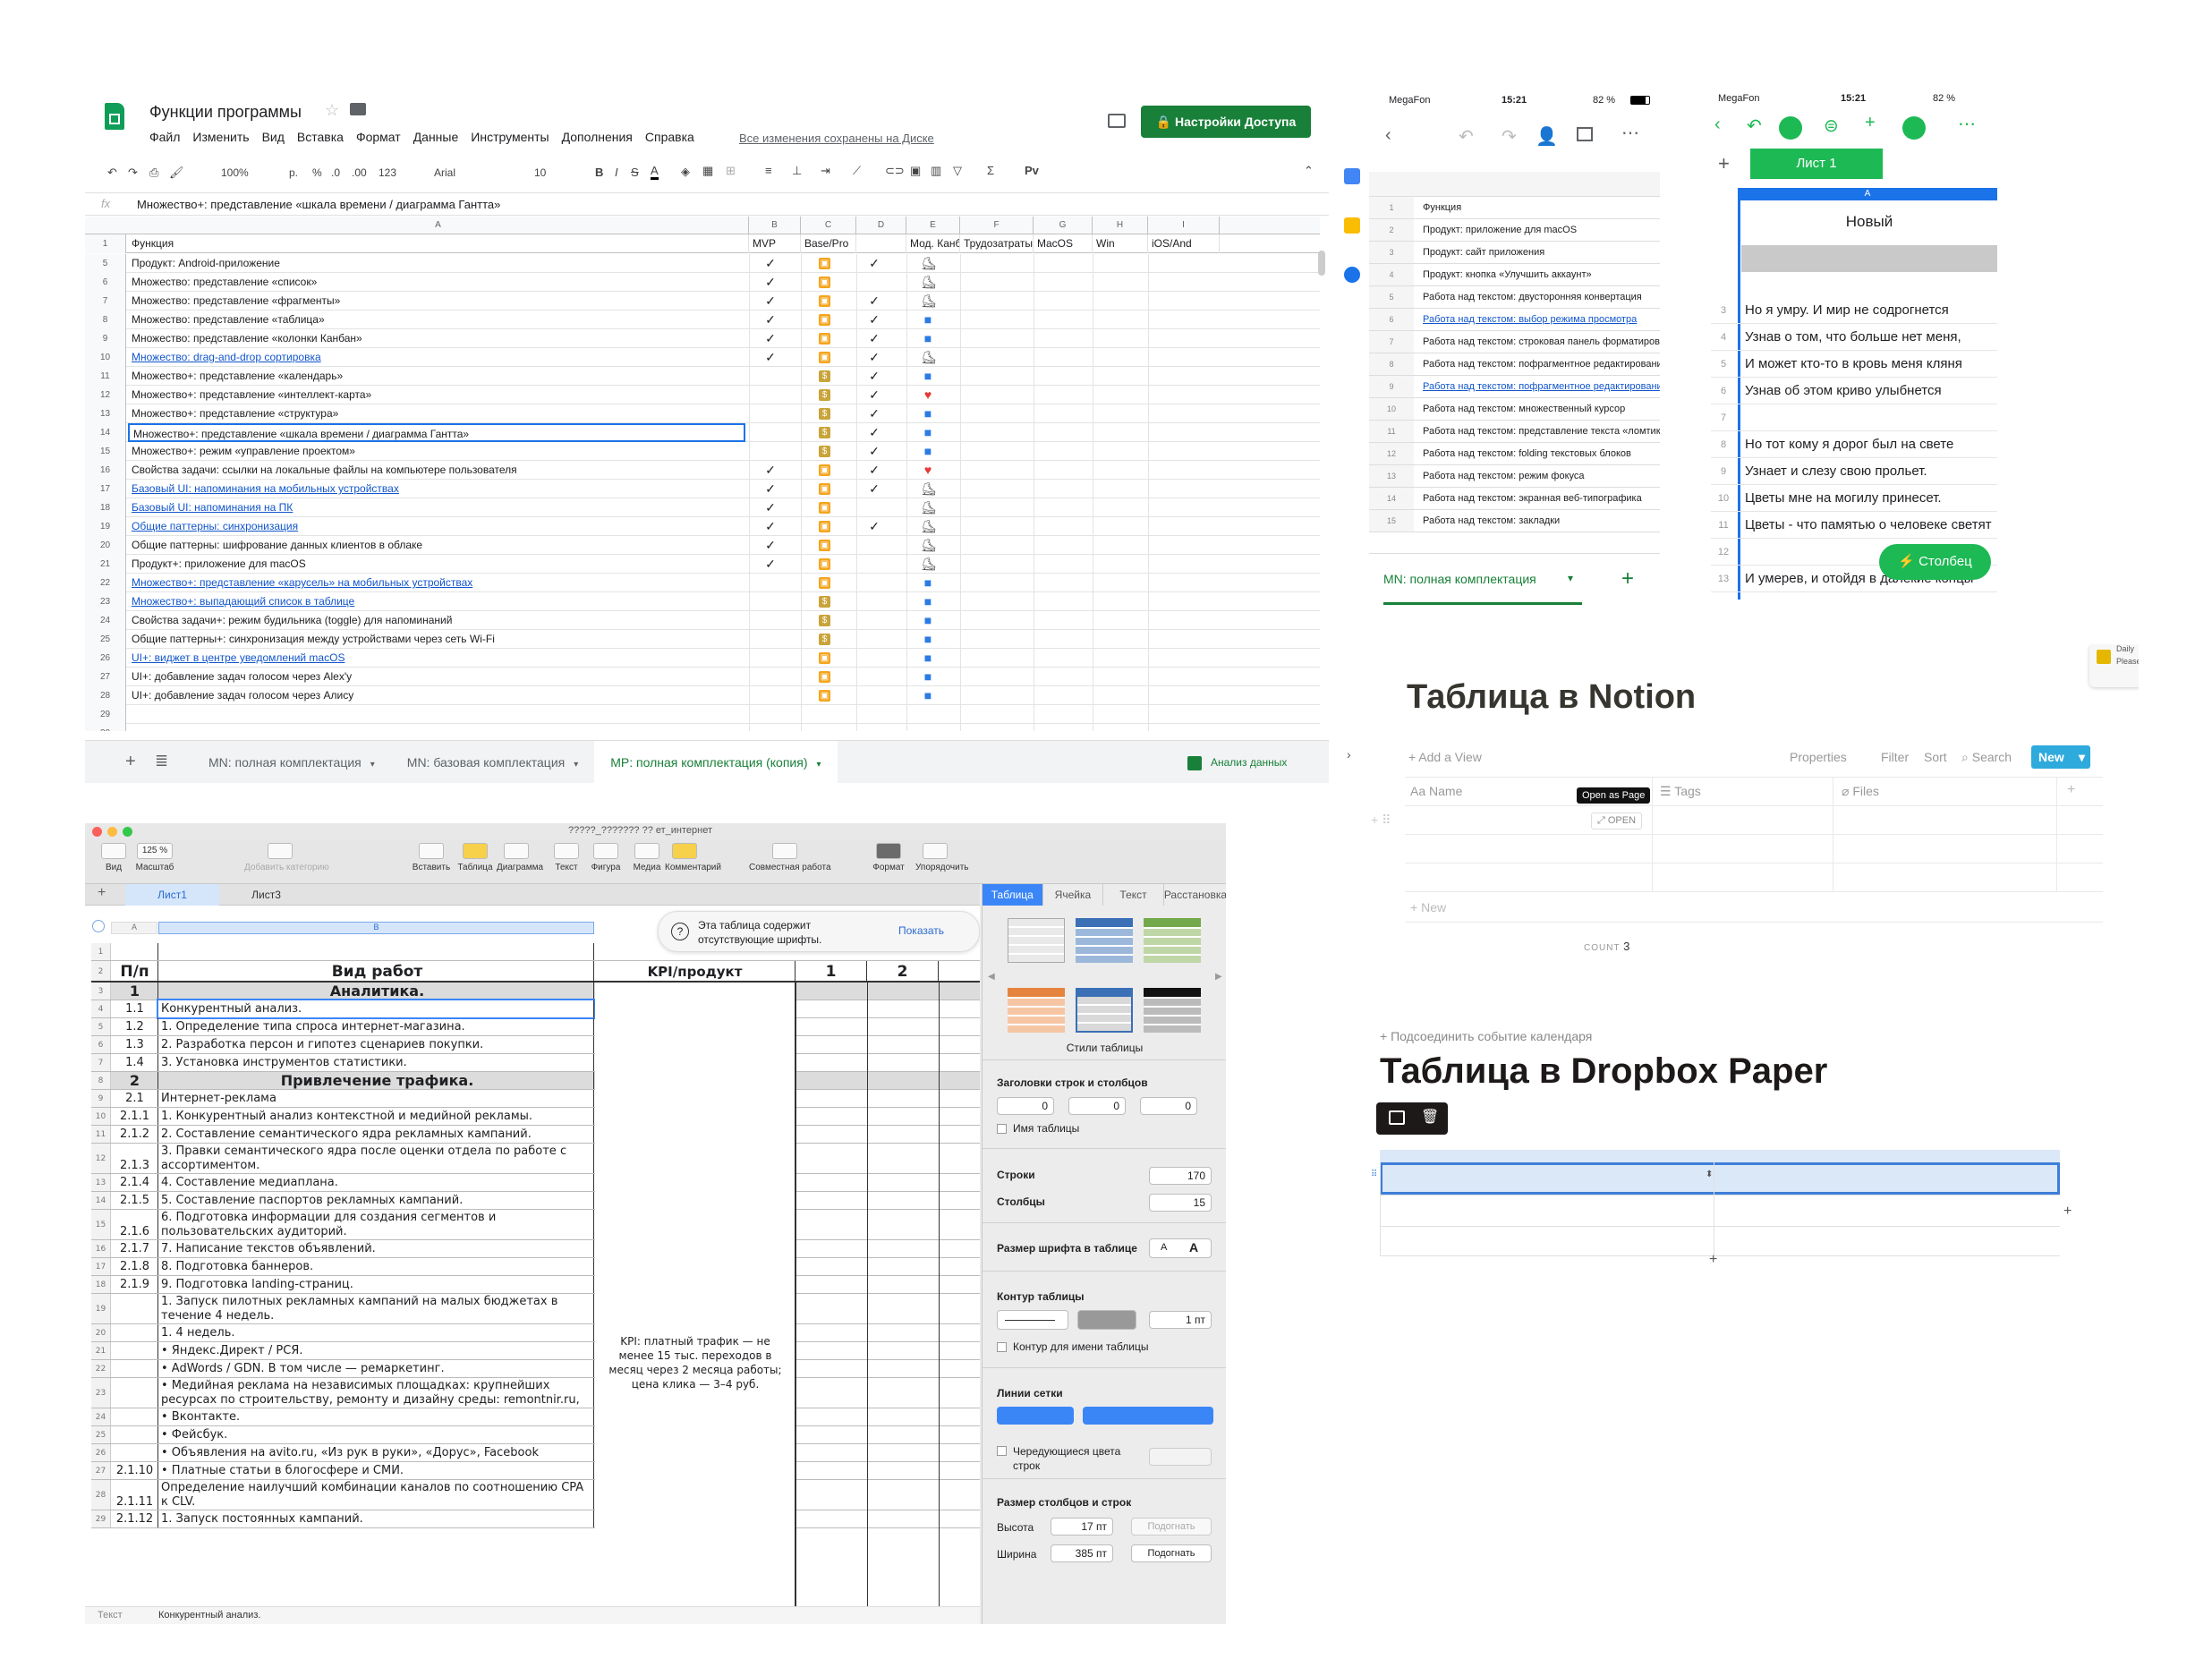  I want to click on menu-item: Справка, so click(669, 137).